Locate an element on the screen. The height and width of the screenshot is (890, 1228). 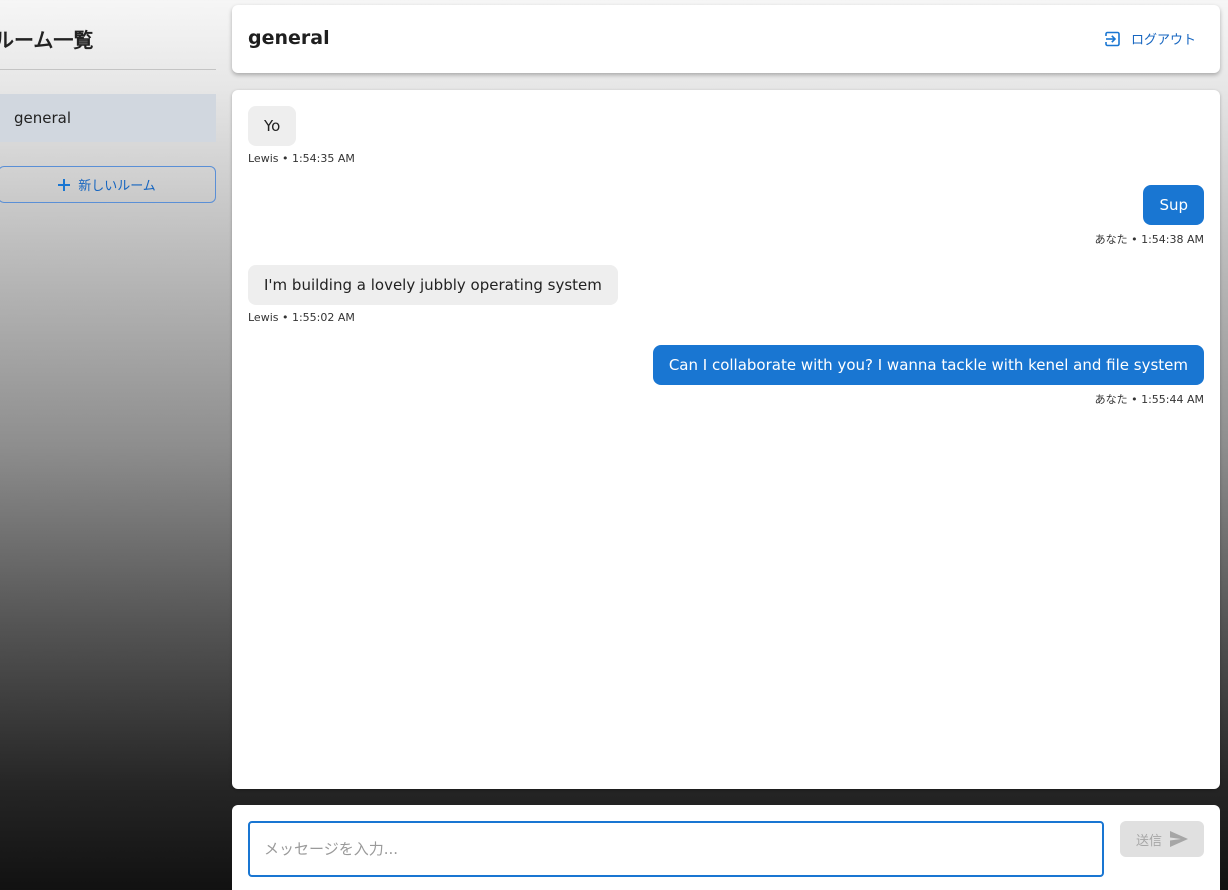
room-title: general is located at coordinates (289, 38).